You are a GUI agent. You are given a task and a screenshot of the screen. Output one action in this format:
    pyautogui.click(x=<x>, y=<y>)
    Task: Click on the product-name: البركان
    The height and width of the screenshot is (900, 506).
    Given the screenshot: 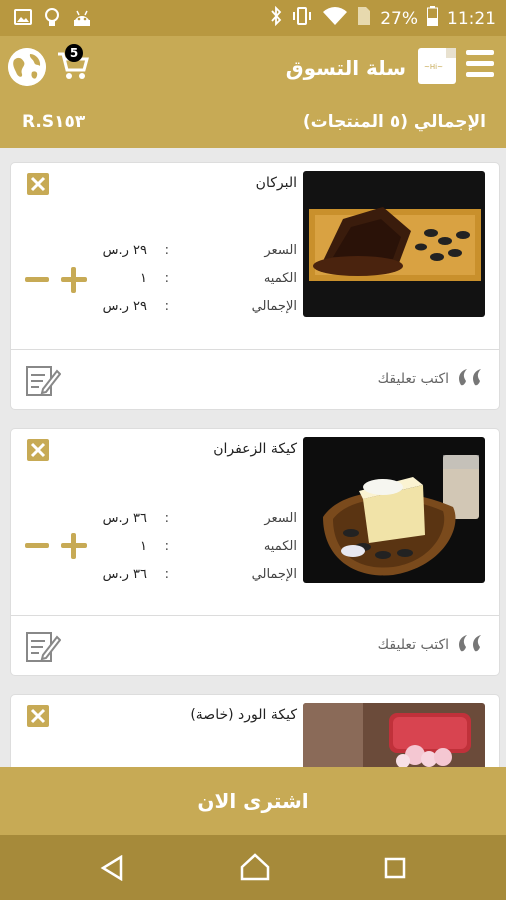 What is the action you would take?
    pyautogui.click(x=276, y=183)
    